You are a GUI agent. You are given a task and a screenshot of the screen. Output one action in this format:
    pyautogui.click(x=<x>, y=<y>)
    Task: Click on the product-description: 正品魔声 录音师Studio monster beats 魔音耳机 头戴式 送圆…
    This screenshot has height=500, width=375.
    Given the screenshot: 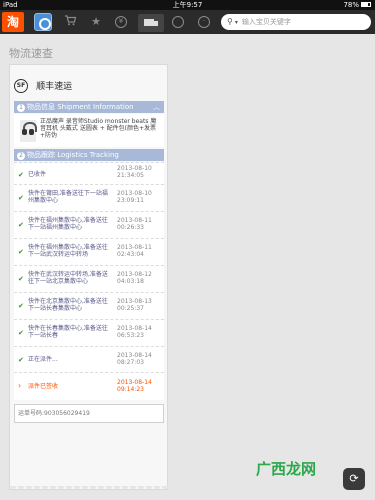 What is the action you would take?
    pyautogui.click(x=98, y=128)
    